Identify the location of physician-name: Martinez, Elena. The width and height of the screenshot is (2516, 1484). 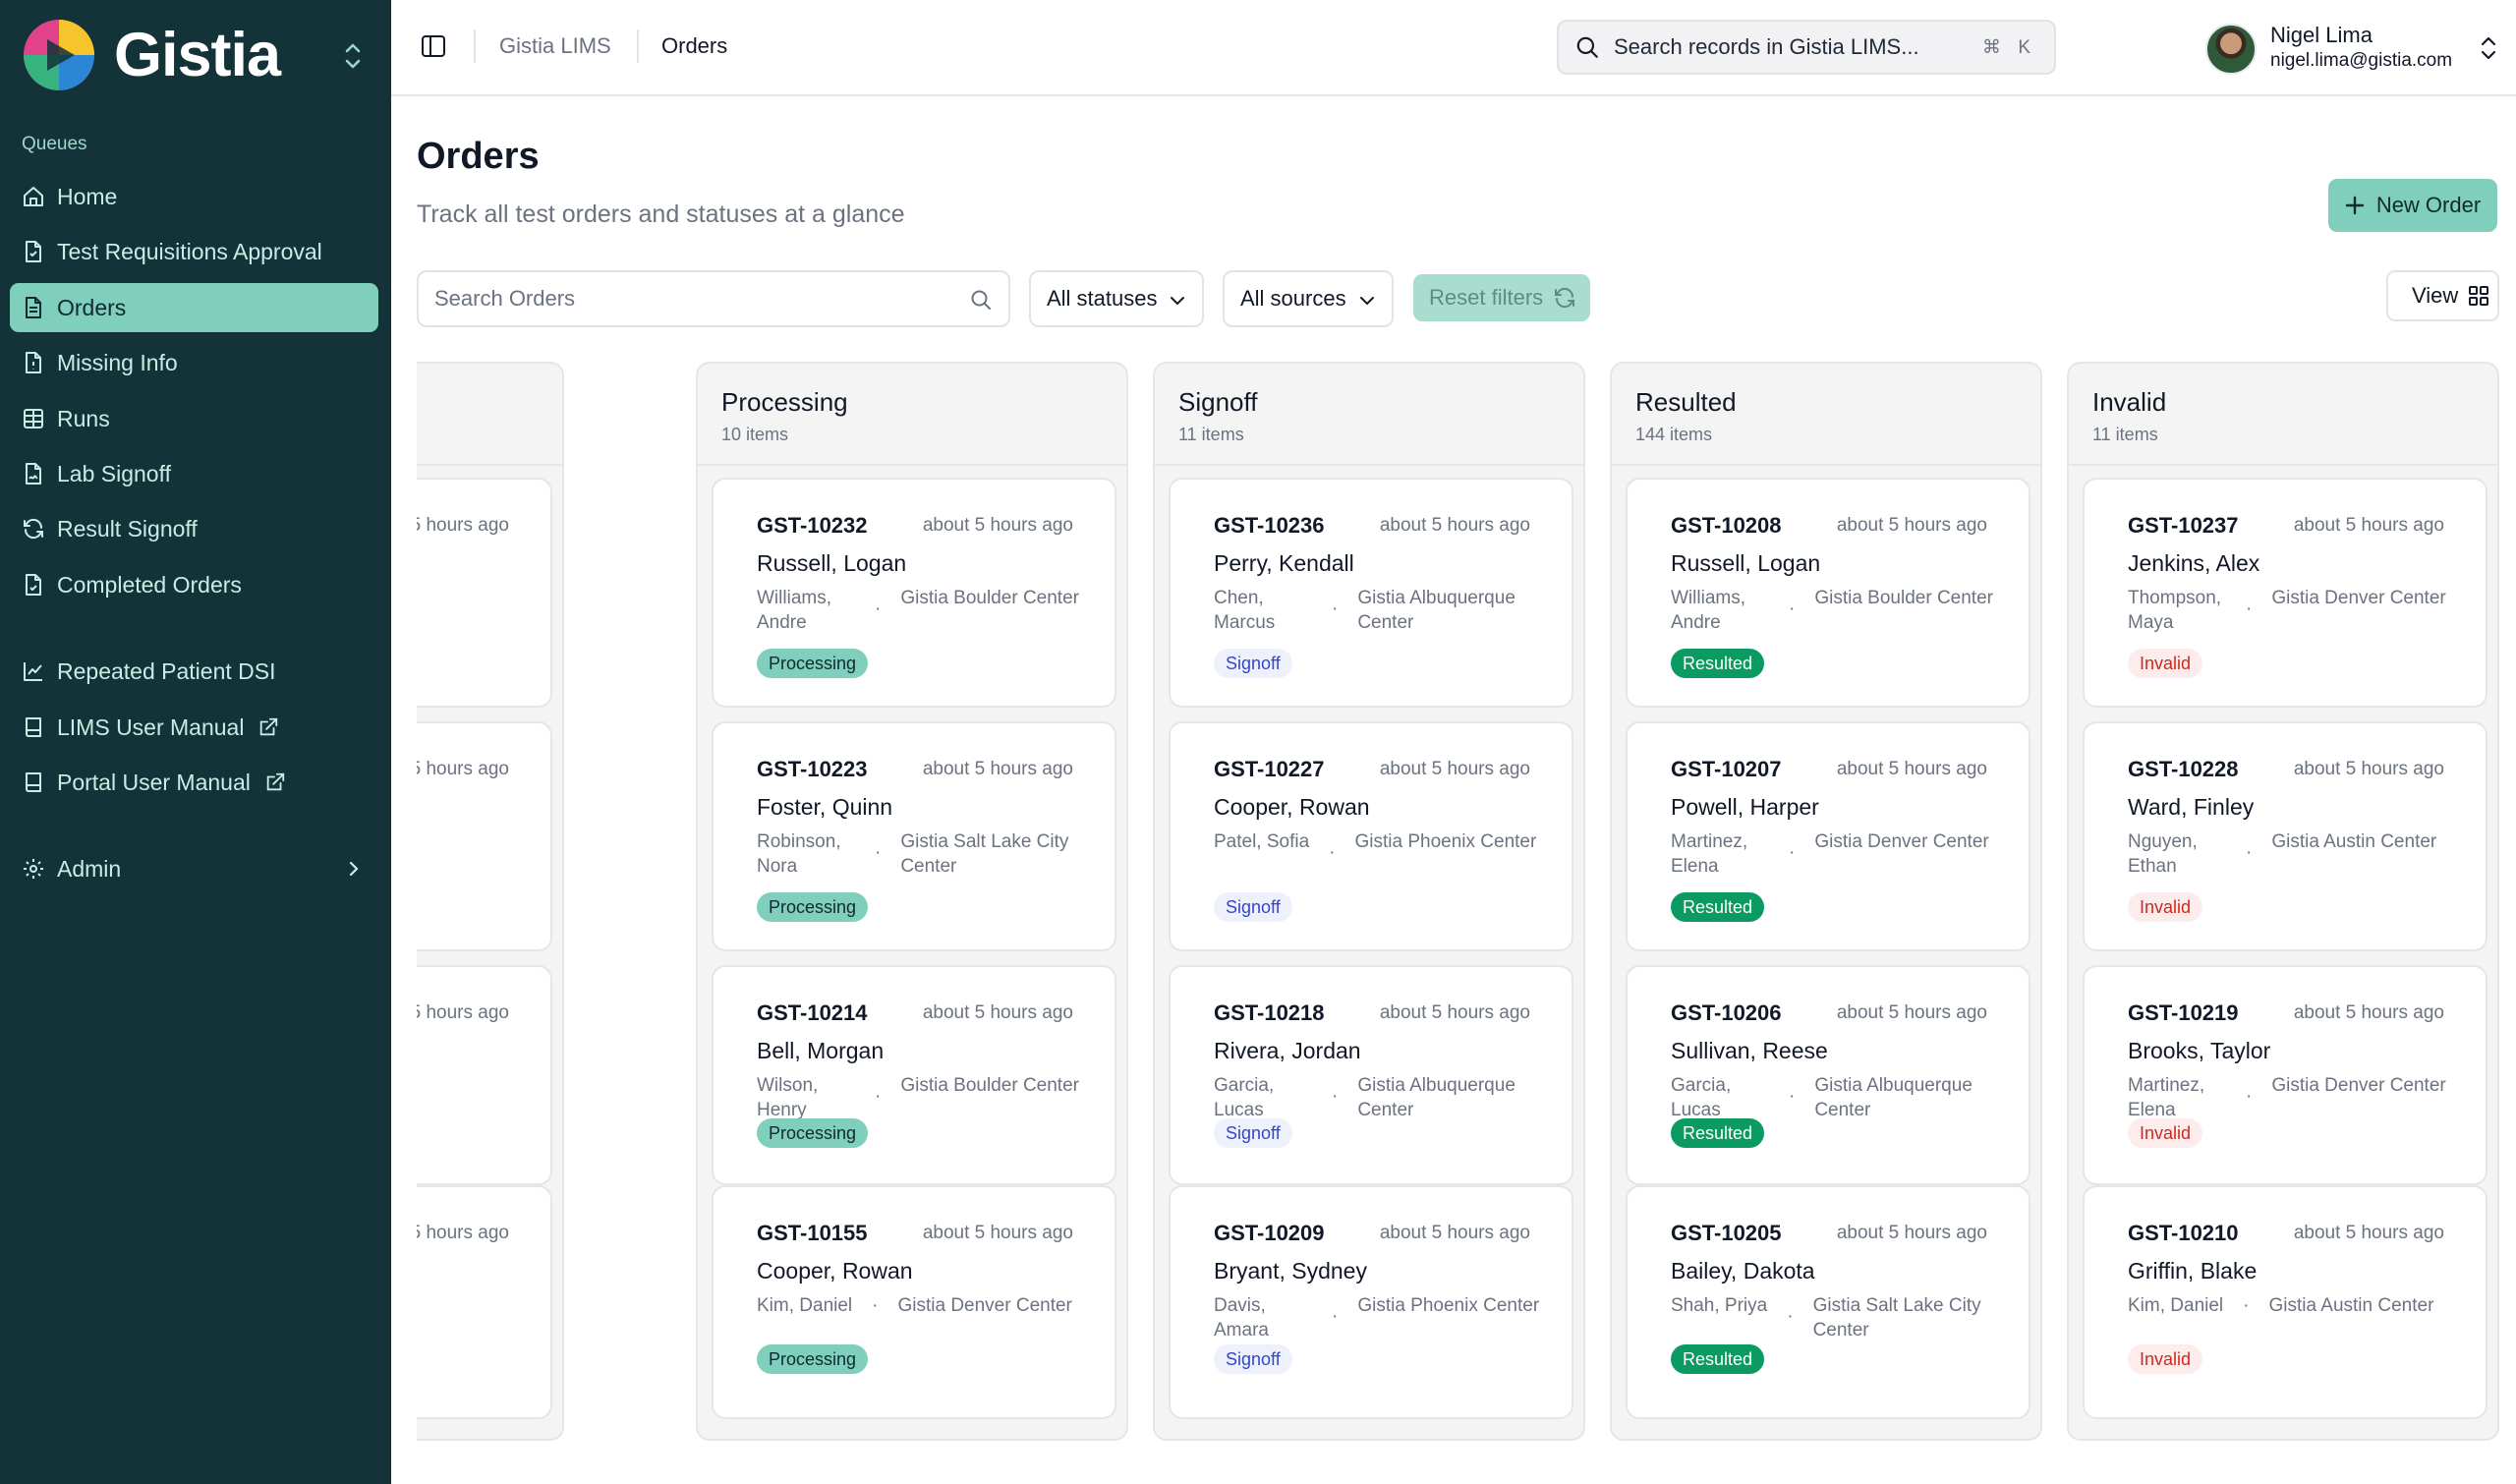
(1709, 854).